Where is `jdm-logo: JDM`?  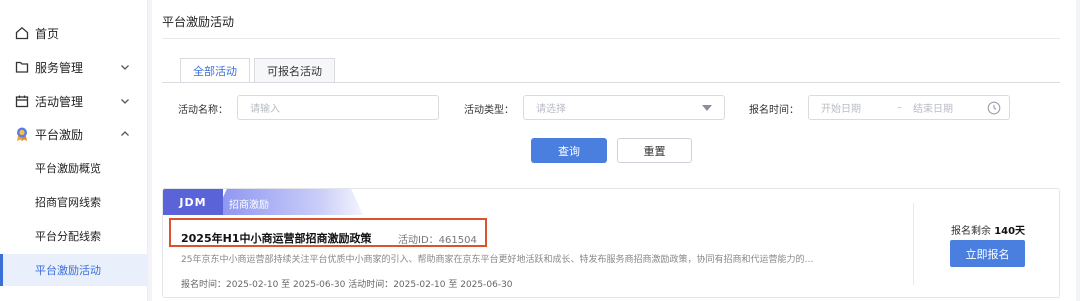
jdm-logo: JDM is located at coordinates (193, 202).